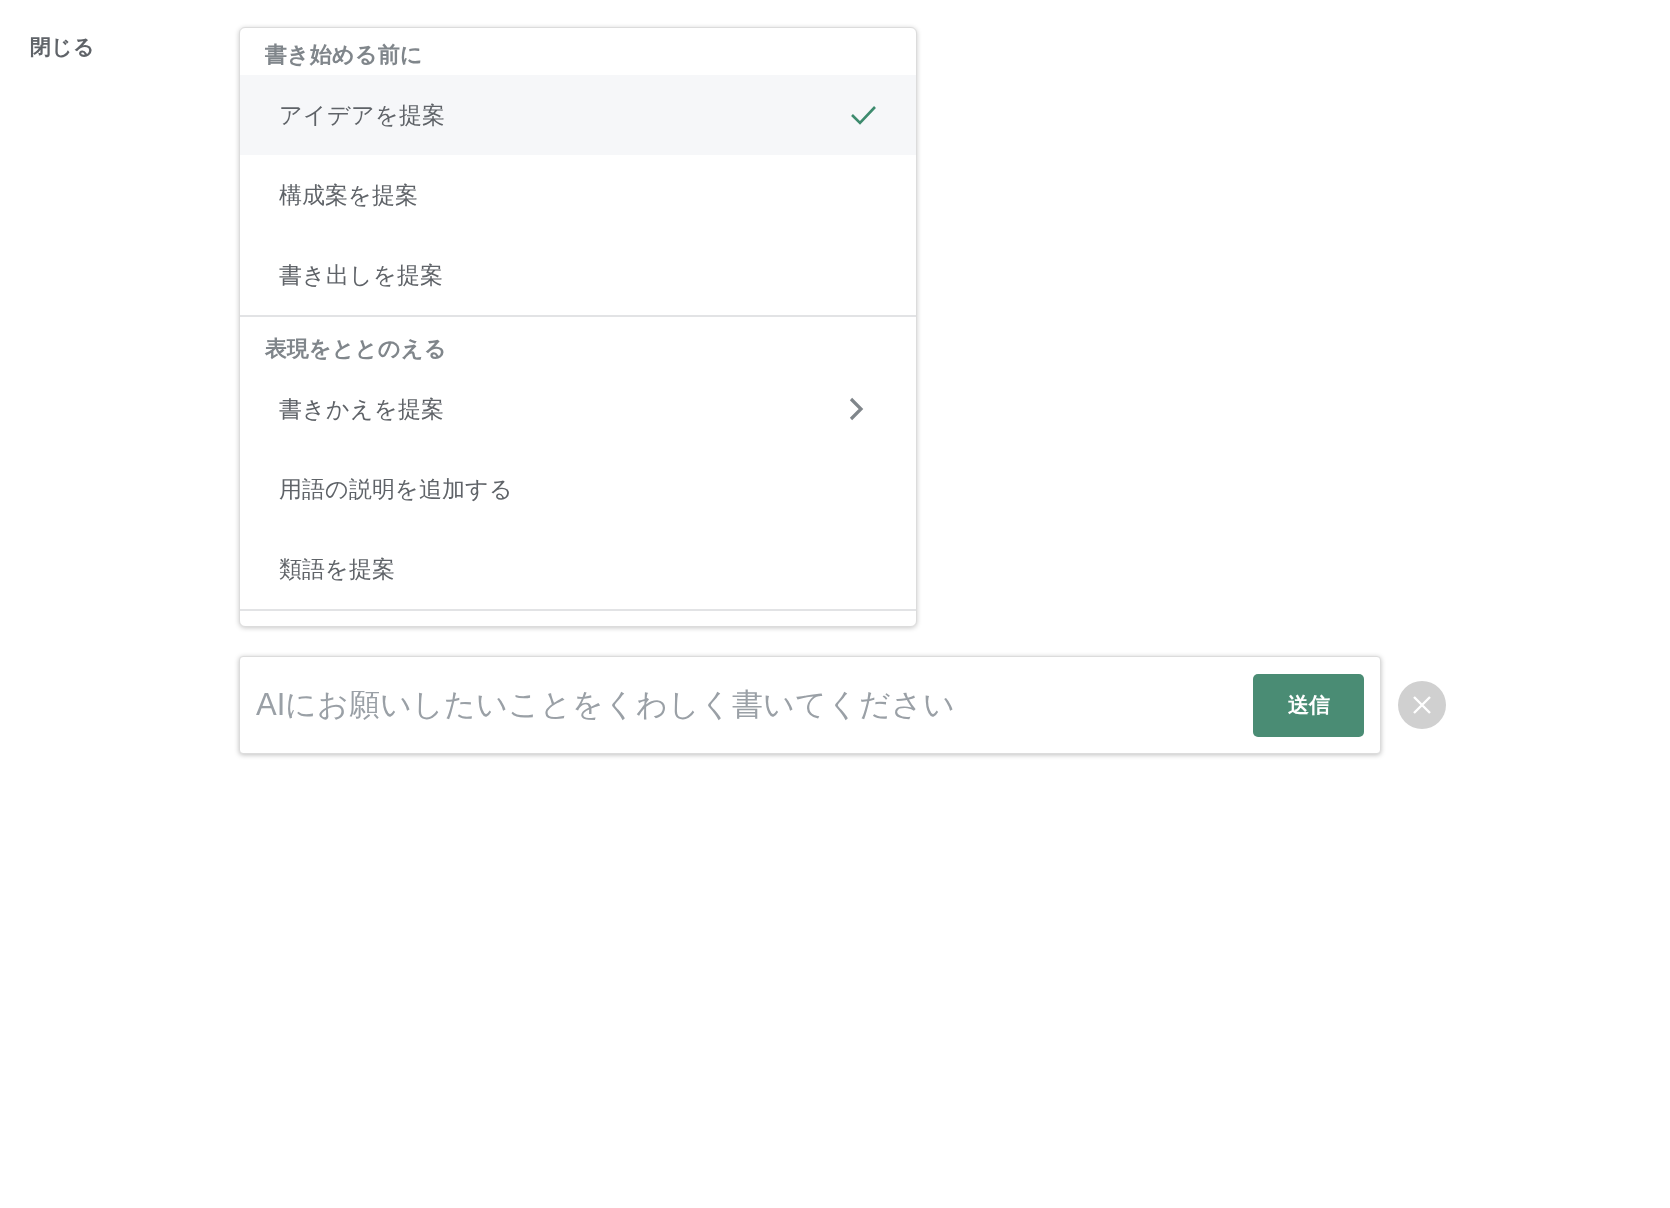 The height and width of the screenshot is (1208, 1670). Describe the element at coordinates (748, 705) in the screenshot. I see `prompt-input: AIにお願いしたいことをくわしく書いてください` at that location.